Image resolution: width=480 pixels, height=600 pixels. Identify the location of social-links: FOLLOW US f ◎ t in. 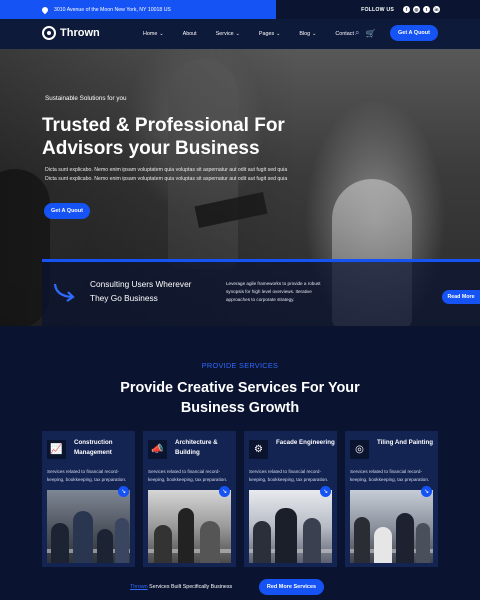
(400, 9).